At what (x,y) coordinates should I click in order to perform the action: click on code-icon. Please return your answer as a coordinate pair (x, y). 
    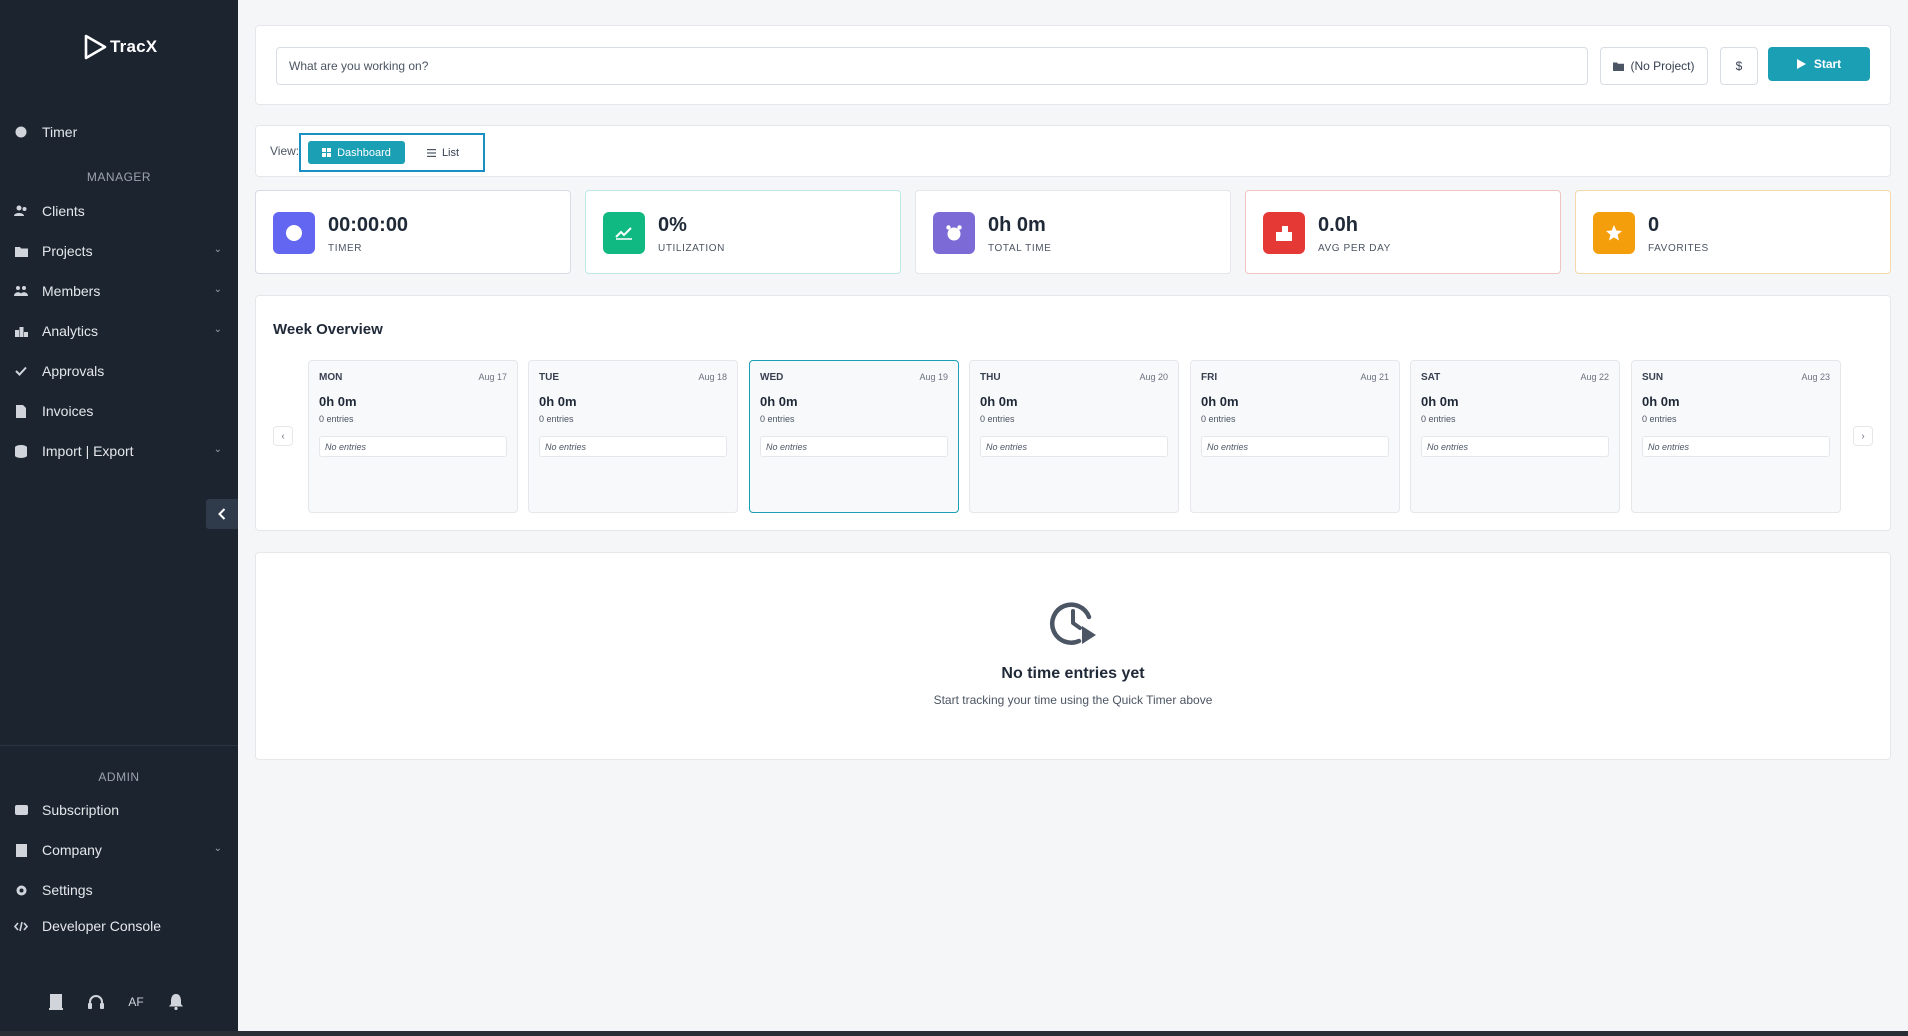
    Looking at the image, I should click on (21, 926).